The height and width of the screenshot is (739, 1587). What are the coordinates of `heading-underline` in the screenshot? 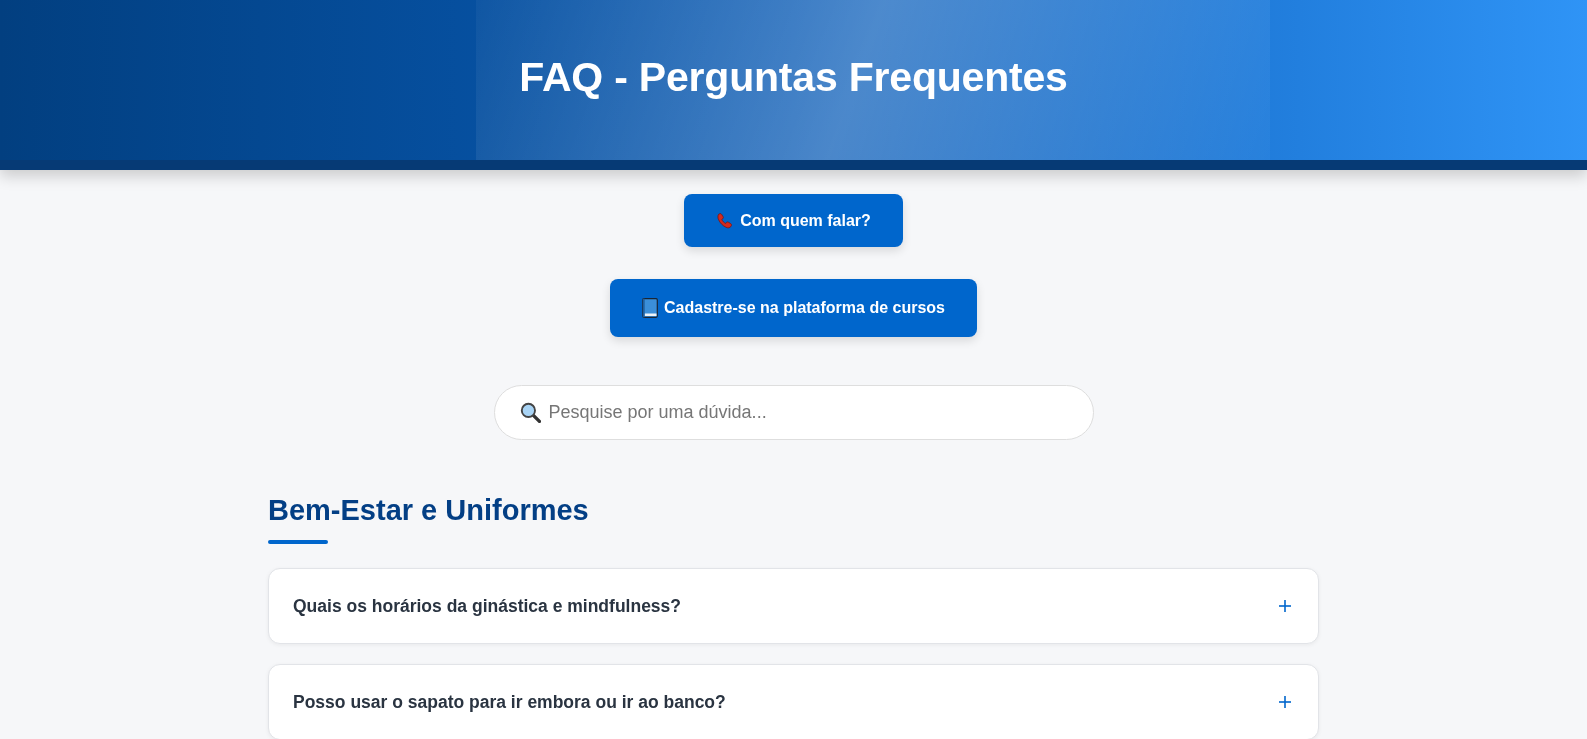 It's located at (298, 542).